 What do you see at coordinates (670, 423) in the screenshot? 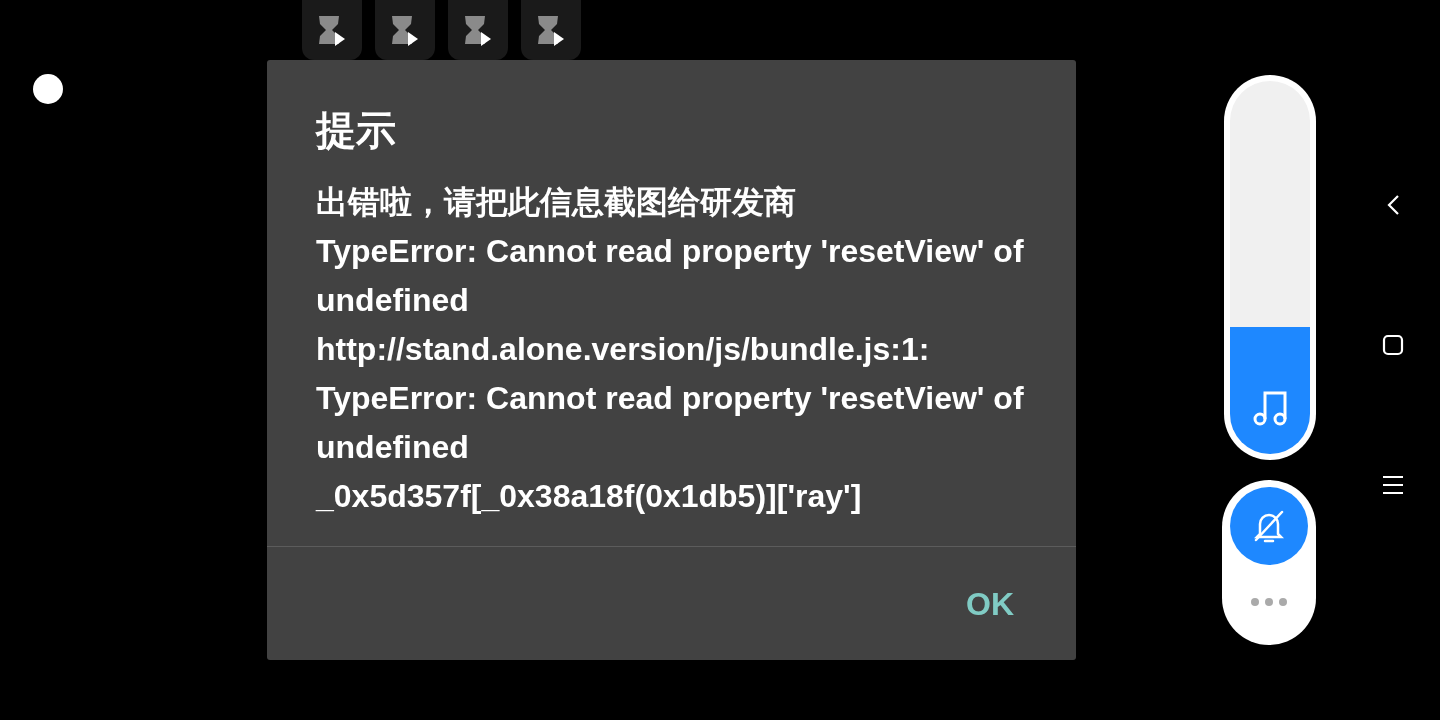
I see `error-message-line: TypeError: Cannot read property 'resetView' of undefined` at bounding box center [670, 423].